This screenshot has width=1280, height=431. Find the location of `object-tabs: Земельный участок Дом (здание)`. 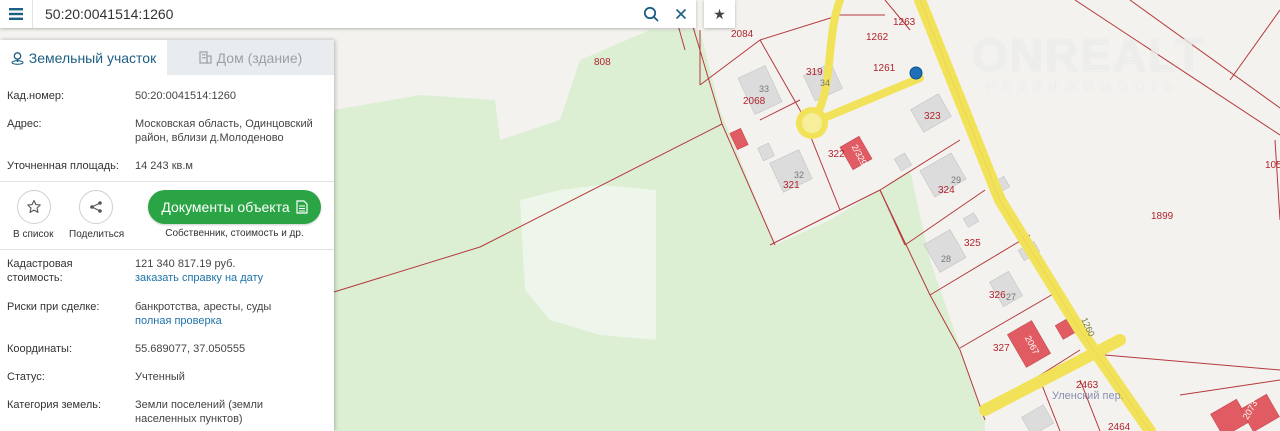

object-tabs: Земельный участок Дом (здание) is located at coordinates (167, 57).